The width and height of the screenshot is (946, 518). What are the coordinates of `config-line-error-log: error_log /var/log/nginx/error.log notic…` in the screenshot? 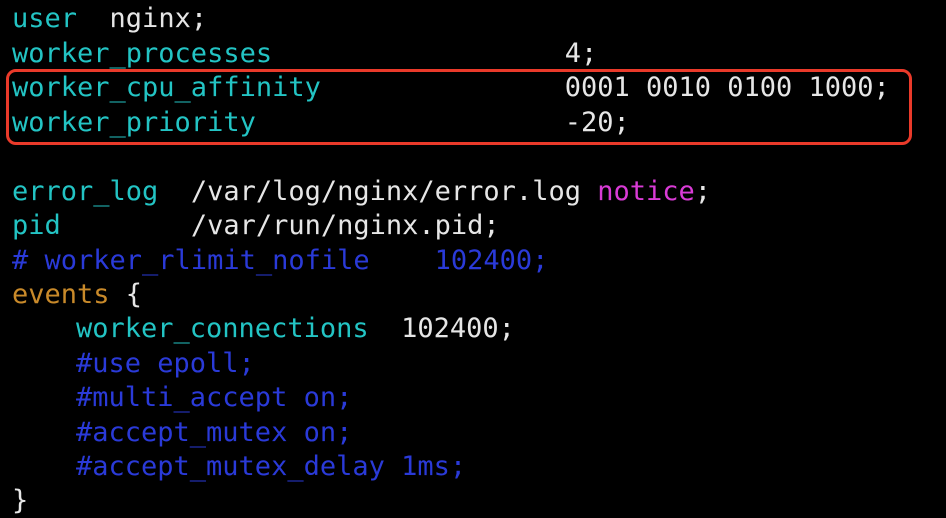 It's located at (361, 192).